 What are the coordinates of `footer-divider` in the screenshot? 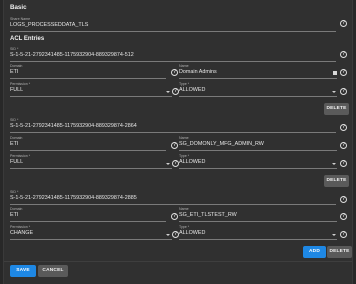 It's located at (178, 261).